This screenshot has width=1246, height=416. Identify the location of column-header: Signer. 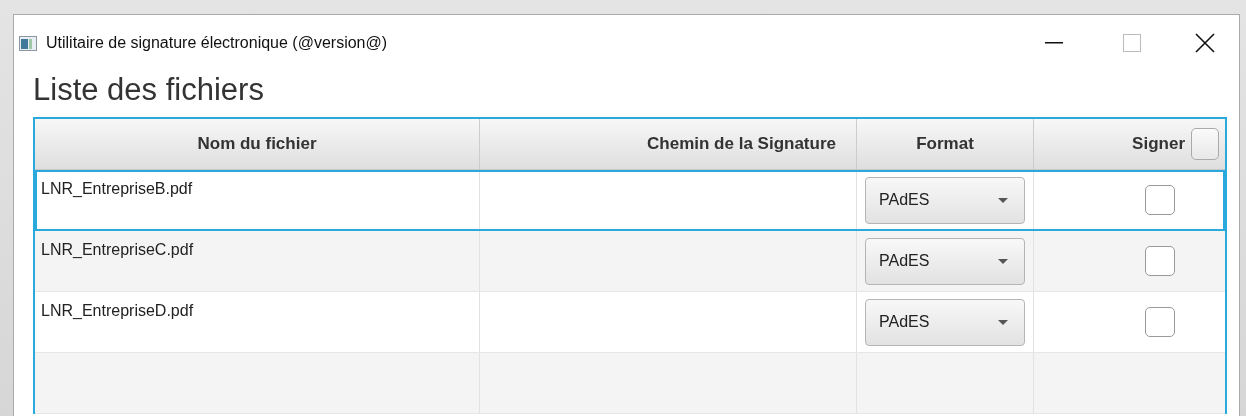
(1129, 144).